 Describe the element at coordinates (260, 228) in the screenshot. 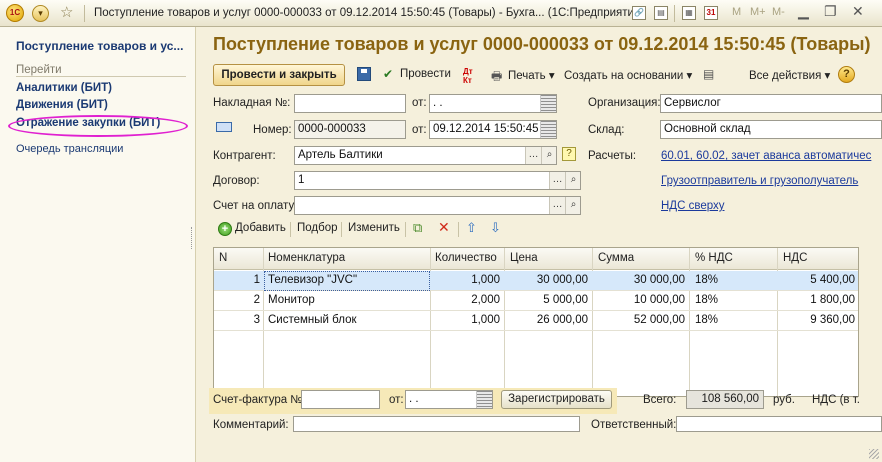

I see `add-button: Добавить` at that location.